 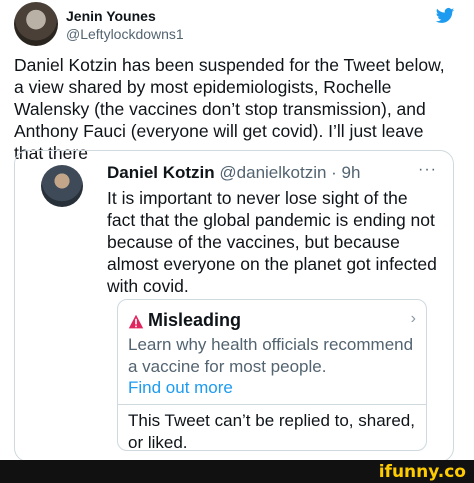 What do you see at coordinates (36, 24) in the screenshot?
I see `avatar` at bounding box center [36, 24].